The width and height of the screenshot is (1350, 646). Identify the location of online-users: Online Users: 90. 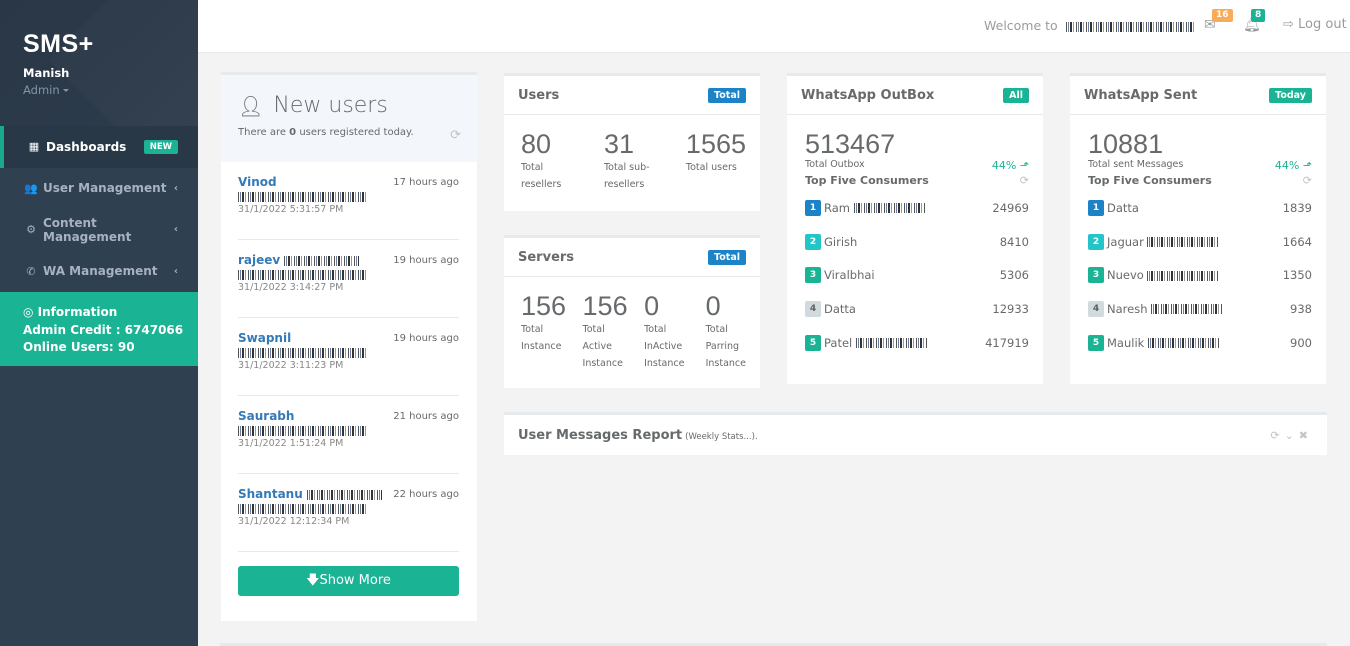
(79, 347).